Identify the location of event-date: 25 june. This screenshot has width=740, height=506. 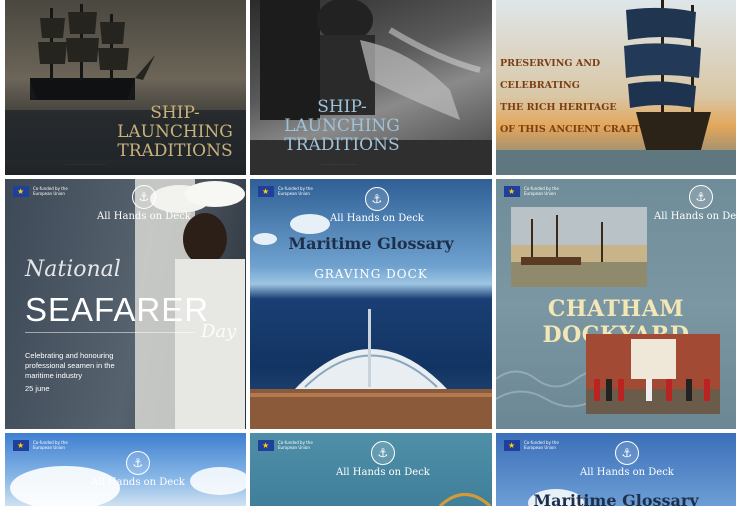
(37, 388).